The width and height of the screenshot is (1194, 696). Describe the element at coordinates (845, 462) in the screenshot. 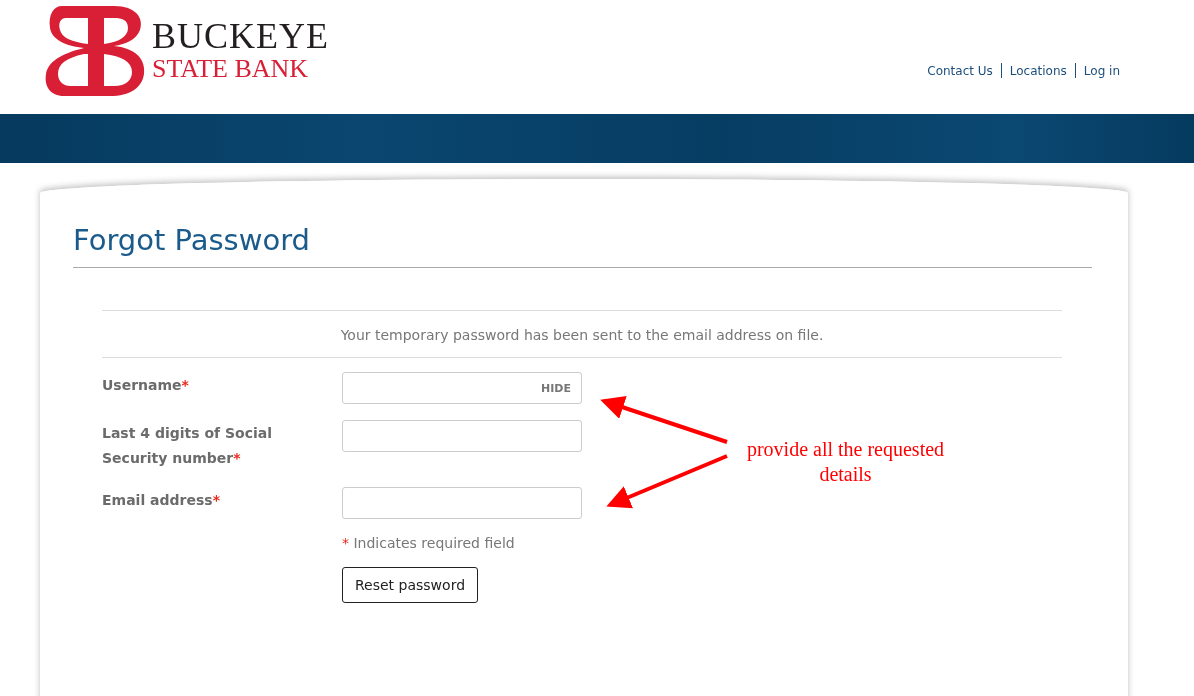

I see `annotation-text: provide all the requested details` at that location.